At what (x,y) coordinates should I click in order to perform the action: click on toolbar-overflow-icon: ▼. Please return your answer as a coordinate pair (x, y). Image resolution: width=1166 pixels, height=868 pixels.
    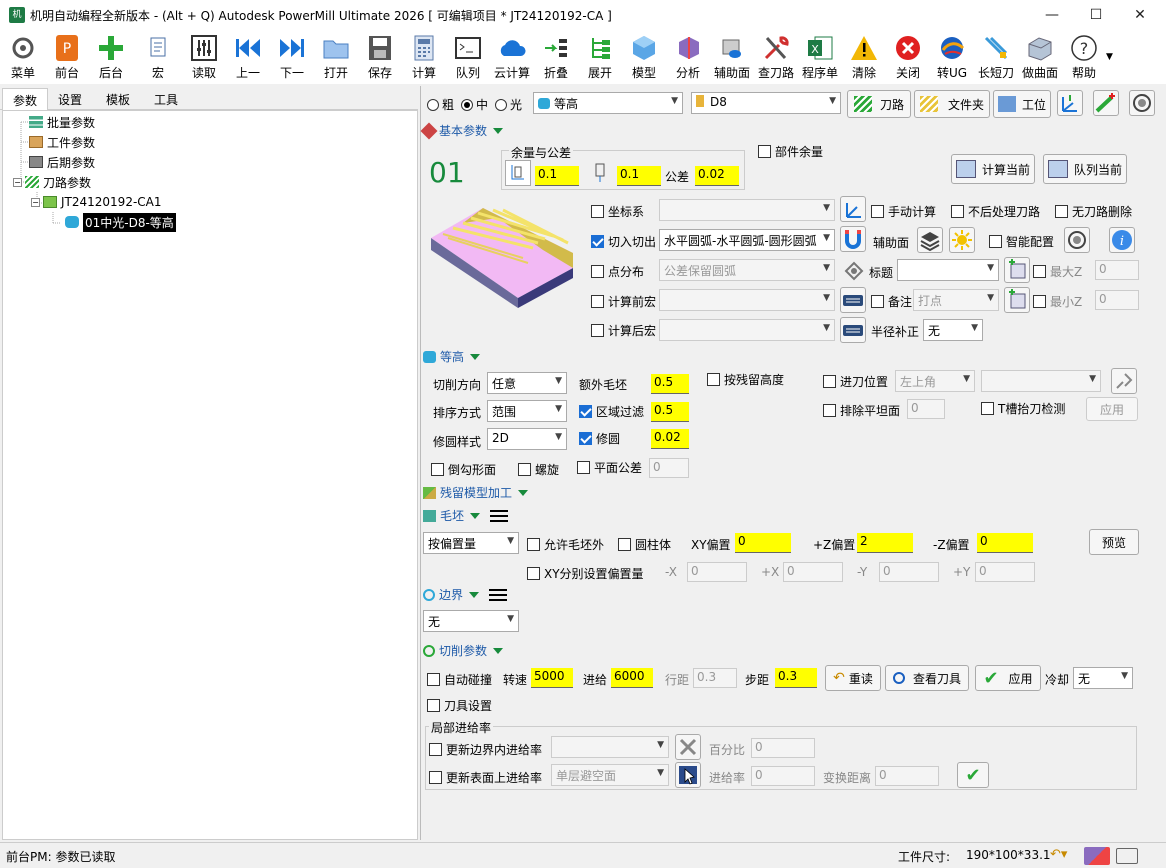
    Looking at the image, I should click on (1109, 57).